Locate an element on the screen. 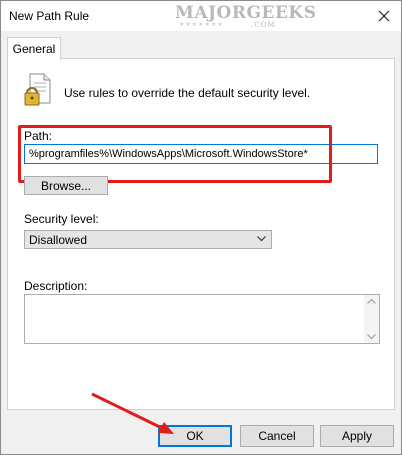  lock-document-icon is located at coordinates (37, 89).